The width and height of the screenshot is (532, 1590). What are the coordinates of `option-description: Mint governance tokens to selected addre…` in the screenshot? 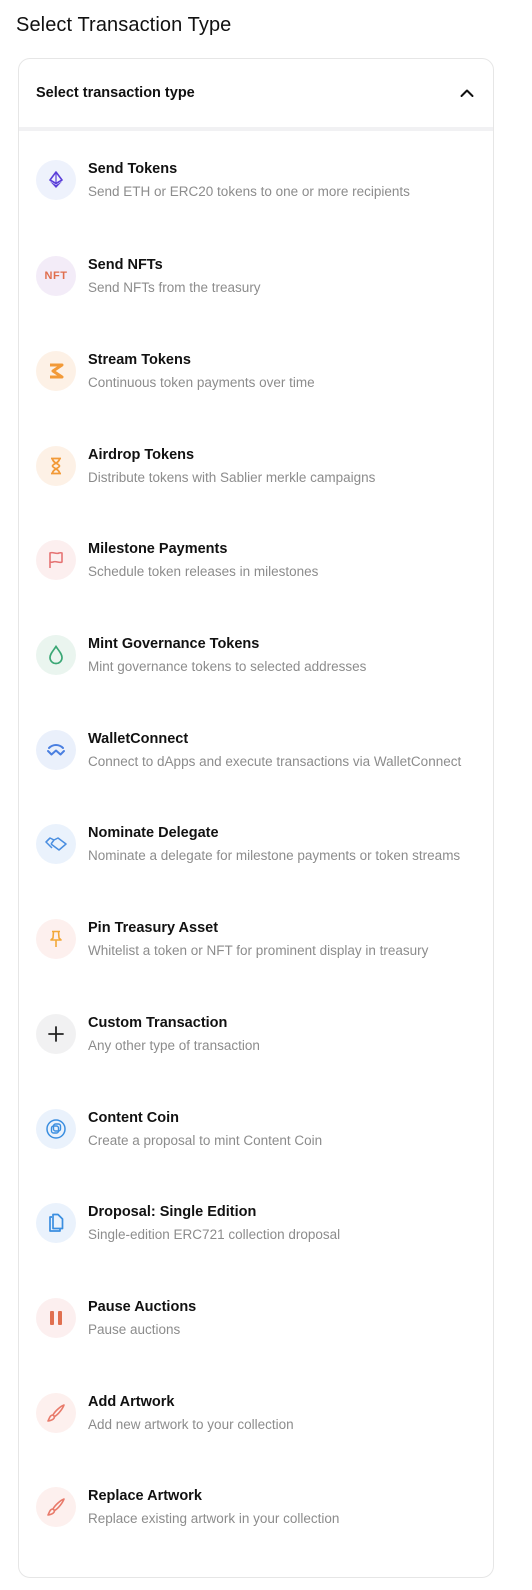 It's located at (227, 667).